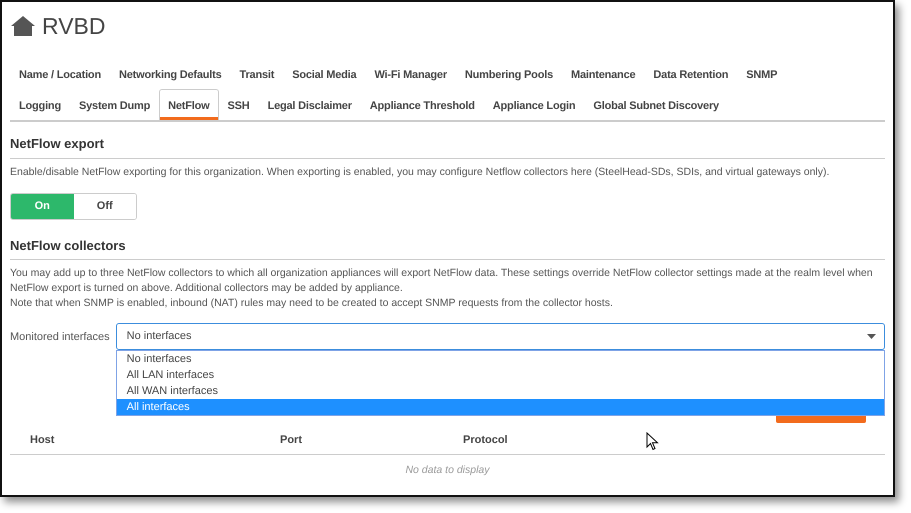 The width and height of the screenshot is (911, 513). What do you see at coordinates (309, 104) in the screenshot?
I see `tab: Legal Disclaimer` at bounding box center [309, 104].